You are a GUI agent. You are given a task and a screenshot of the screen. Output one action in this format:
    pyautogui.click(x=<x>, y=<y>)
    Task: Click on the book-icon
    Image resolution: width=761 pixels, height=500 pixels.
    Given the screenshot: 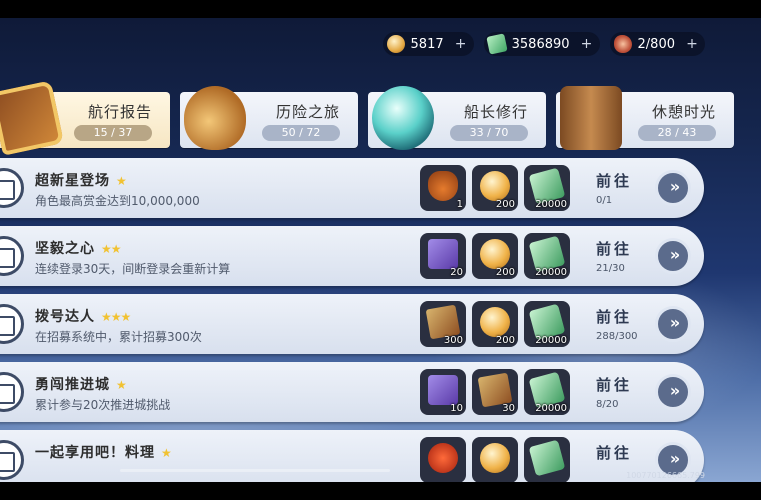 What is the action you would take?
    pyautogui.click(x=32, y=118)
    